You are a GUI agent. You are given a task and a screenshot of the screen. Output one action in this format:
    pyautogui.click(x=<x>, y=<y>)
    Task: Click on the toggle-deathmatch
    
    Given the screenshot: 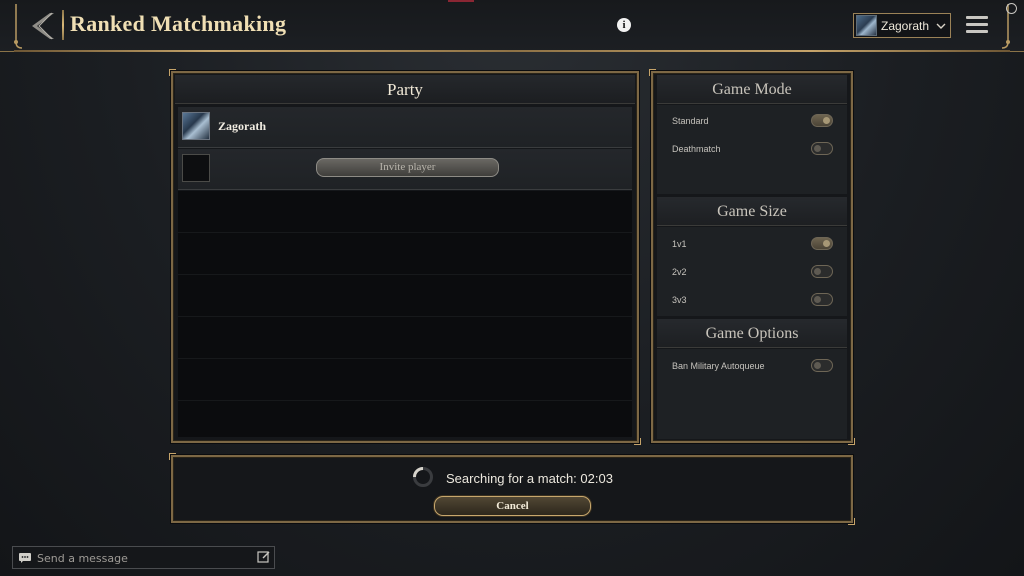 What is the action you would take?
    pyautogui.click(x=822, y=148)
    